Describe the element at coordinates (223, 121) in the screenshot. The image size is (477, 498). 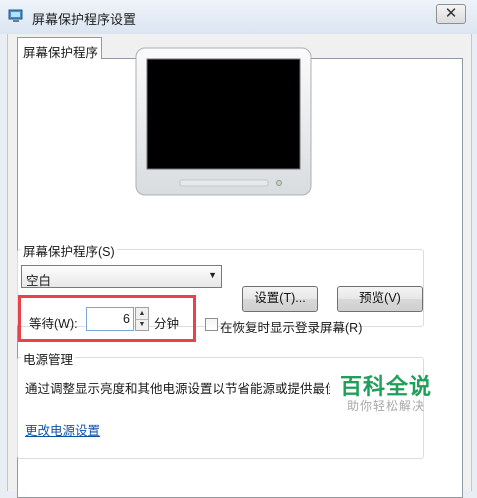
I see `monitor-preview-image` at that location.